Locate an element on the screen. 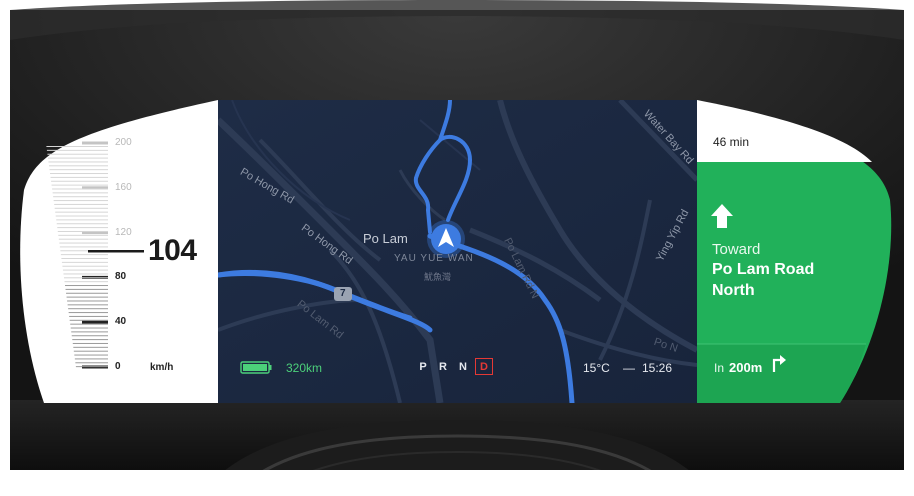  district-label: YAU YUE WAN is located at coordinates (434, 258).